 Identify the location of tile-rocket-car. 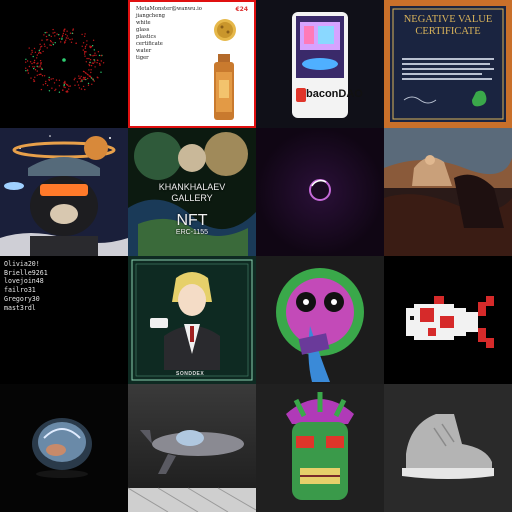
(192, 448).